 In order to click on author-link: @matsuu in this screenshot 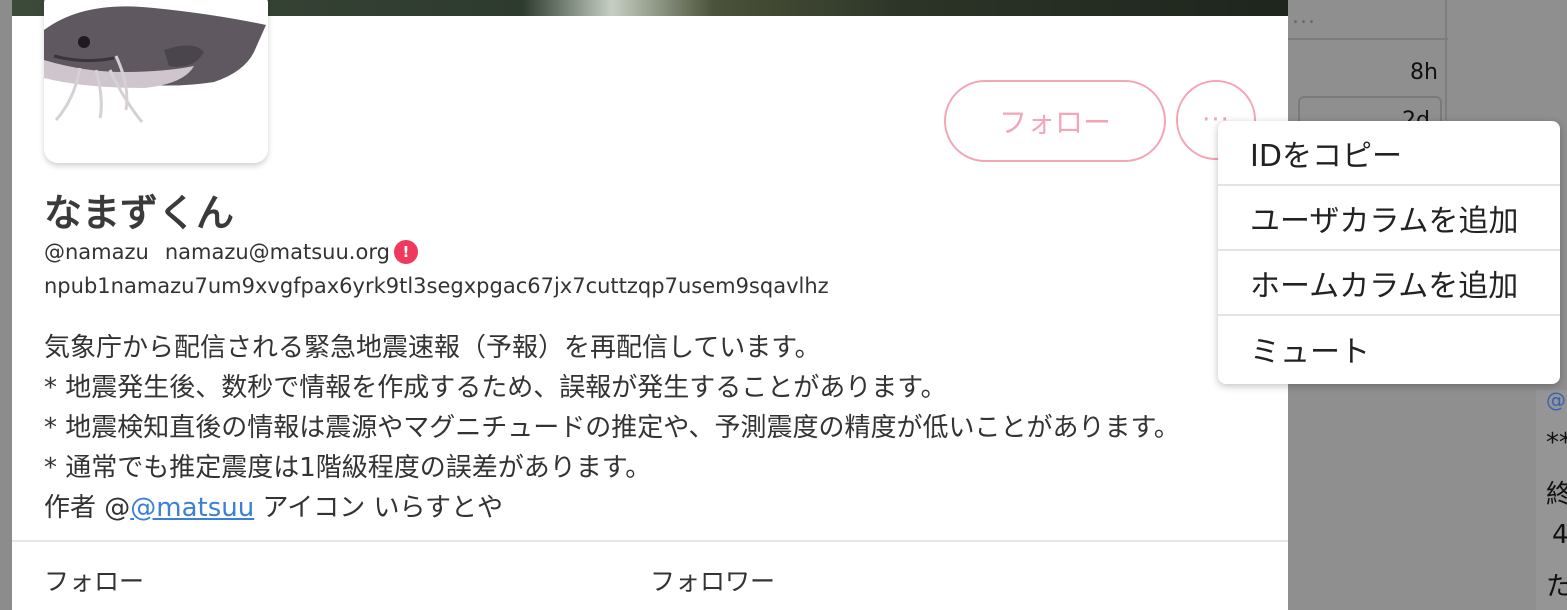, I will do `click(192, 508)`.